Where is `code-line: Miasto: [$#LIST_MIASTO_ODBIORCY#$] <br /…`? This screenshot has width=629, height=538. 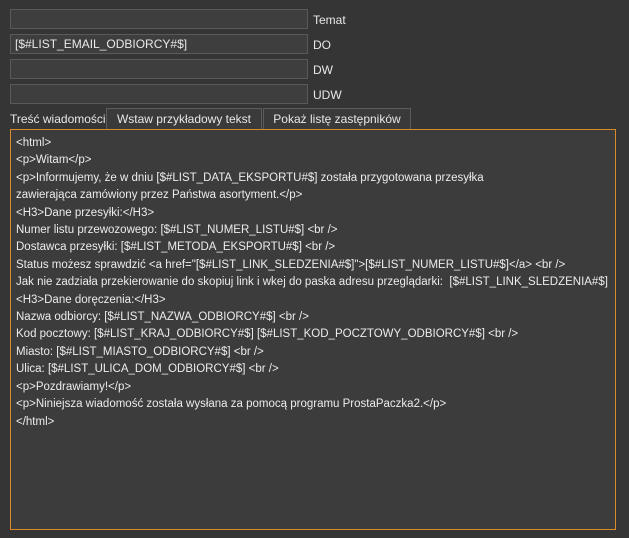
code-line: Miasto: [$#LIST_MIASTO_ODBIORCY#$] <br /… is located at coordinates (140, 351).